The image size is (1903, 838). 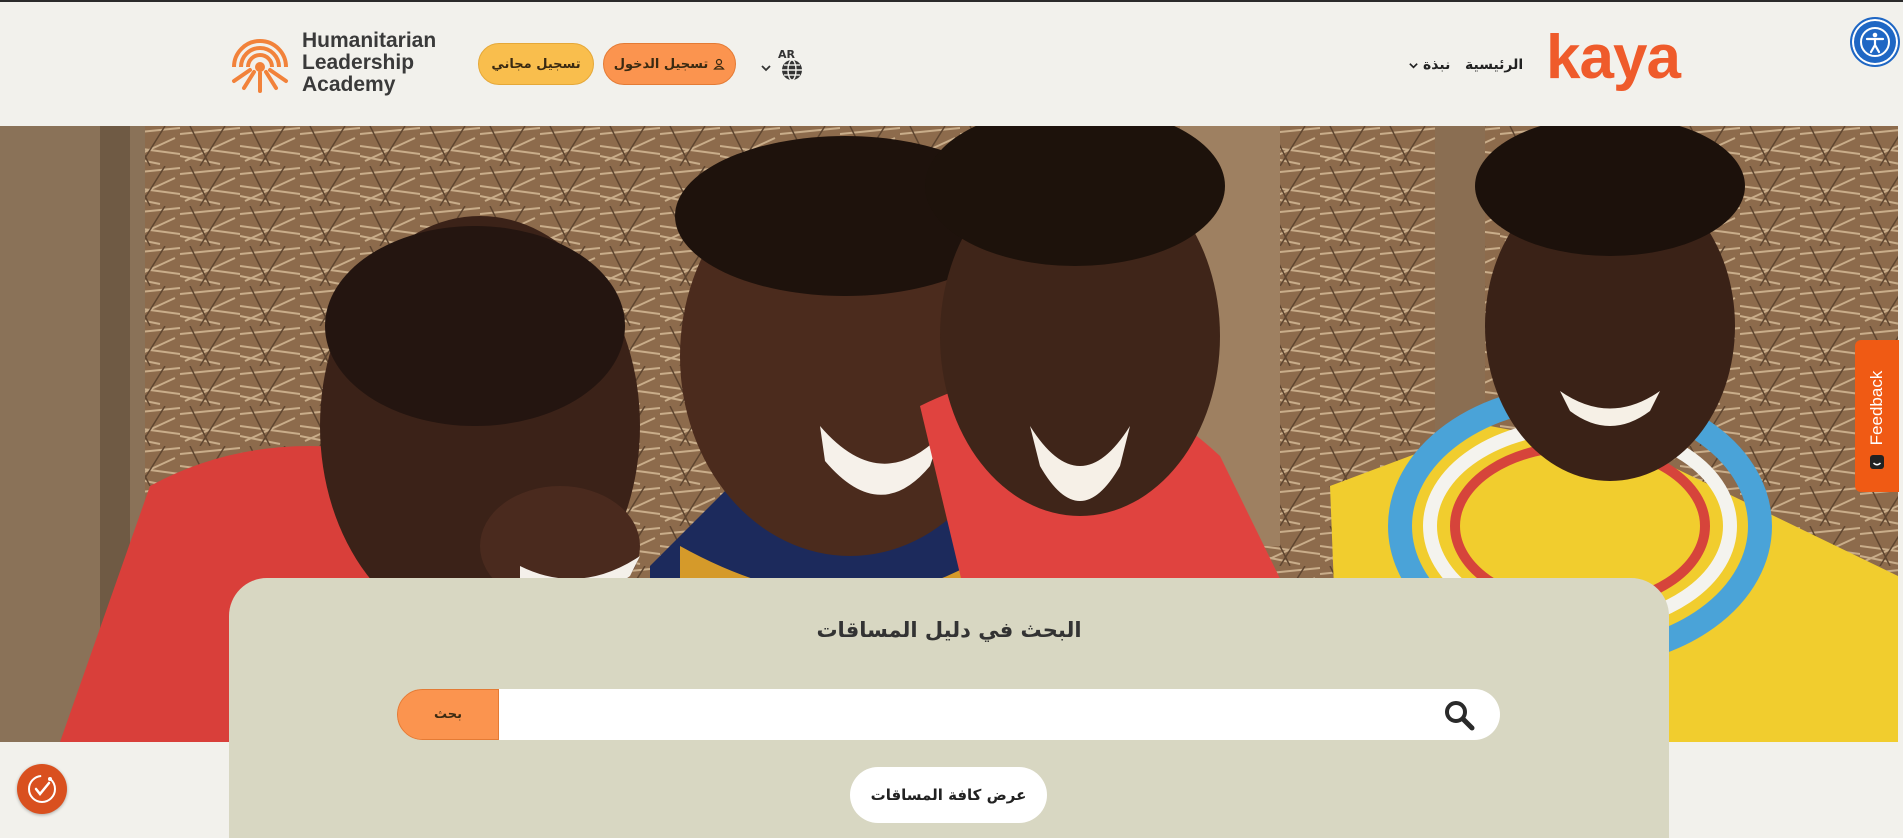 I want to click on kaya-logo: kaya, so click(x=1613, y=58).